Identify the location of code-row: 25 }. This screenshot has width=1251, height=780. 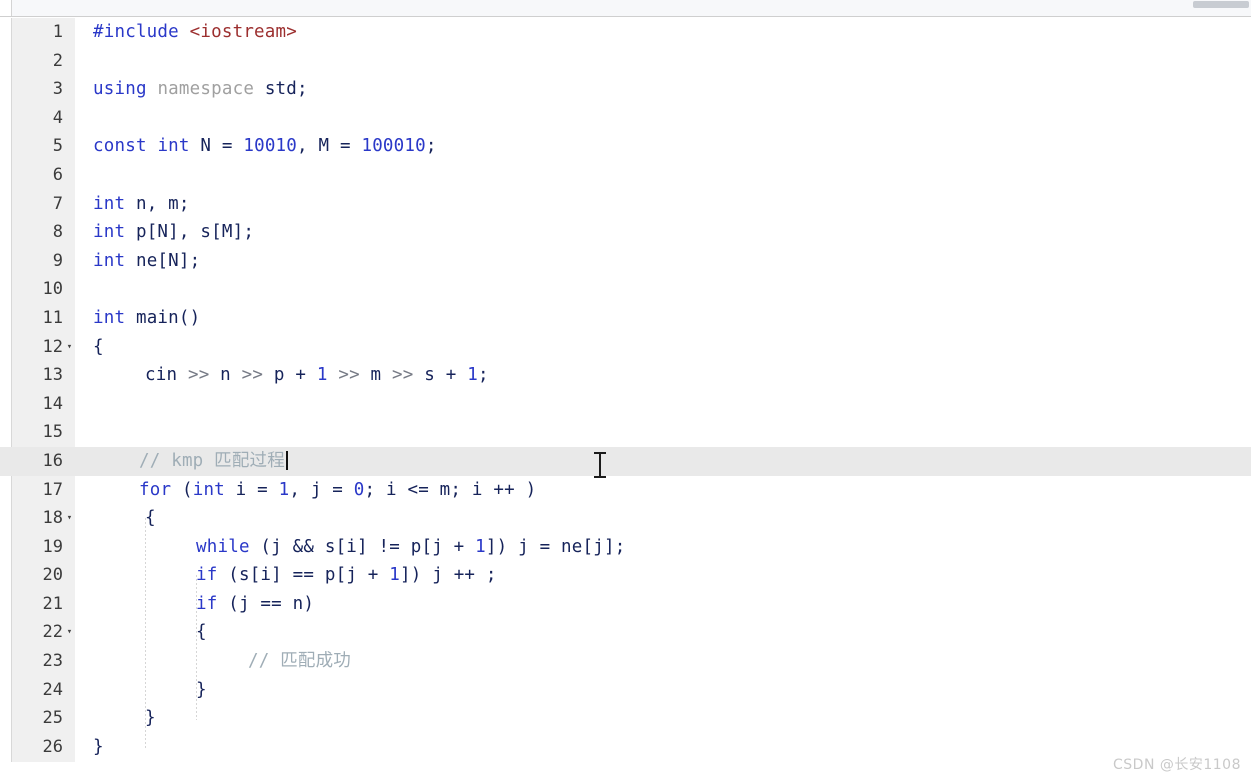
(625, 718).